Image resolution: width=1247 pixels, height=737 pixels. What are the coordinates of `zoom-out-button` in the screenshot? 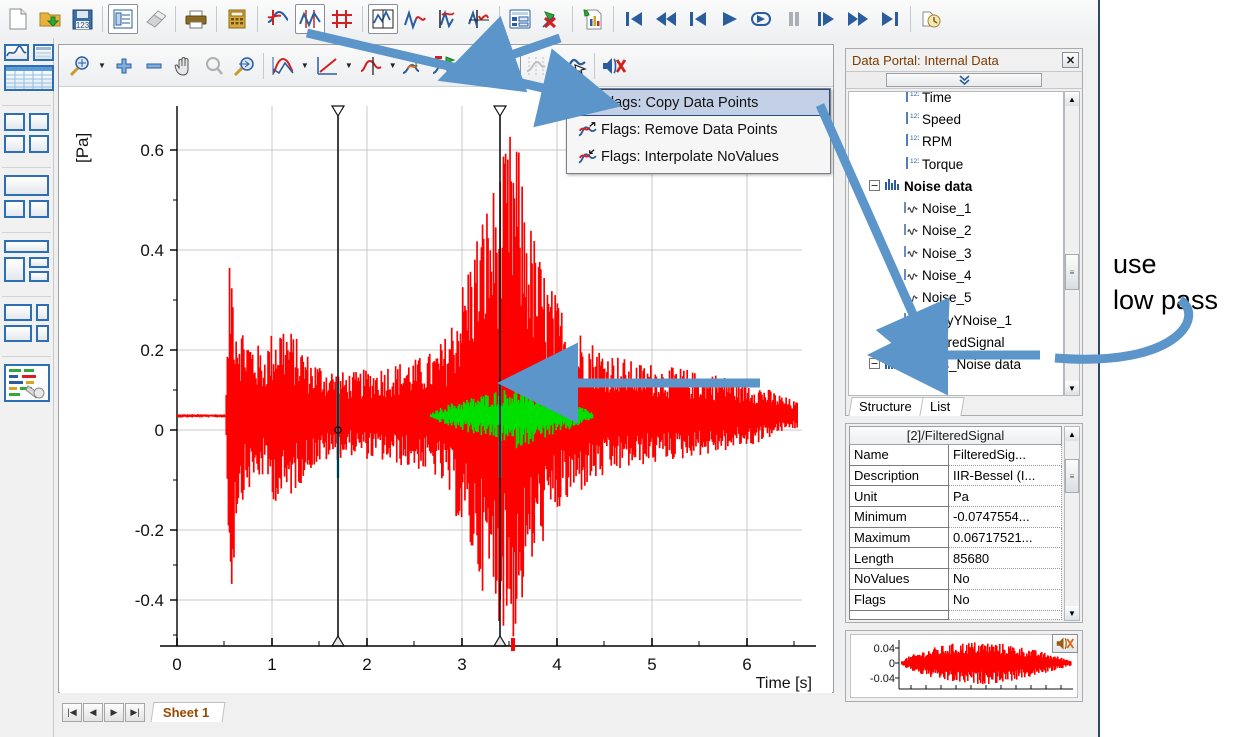 It's located at (154, 66).